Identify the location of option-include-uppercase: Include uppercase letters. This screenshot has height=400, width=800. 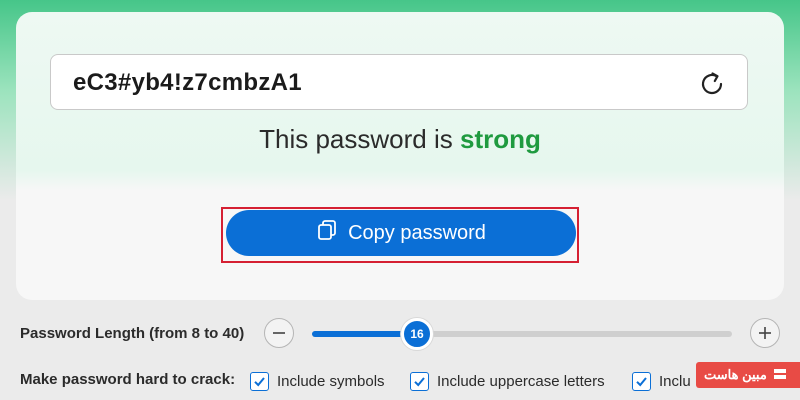
(507, 381).